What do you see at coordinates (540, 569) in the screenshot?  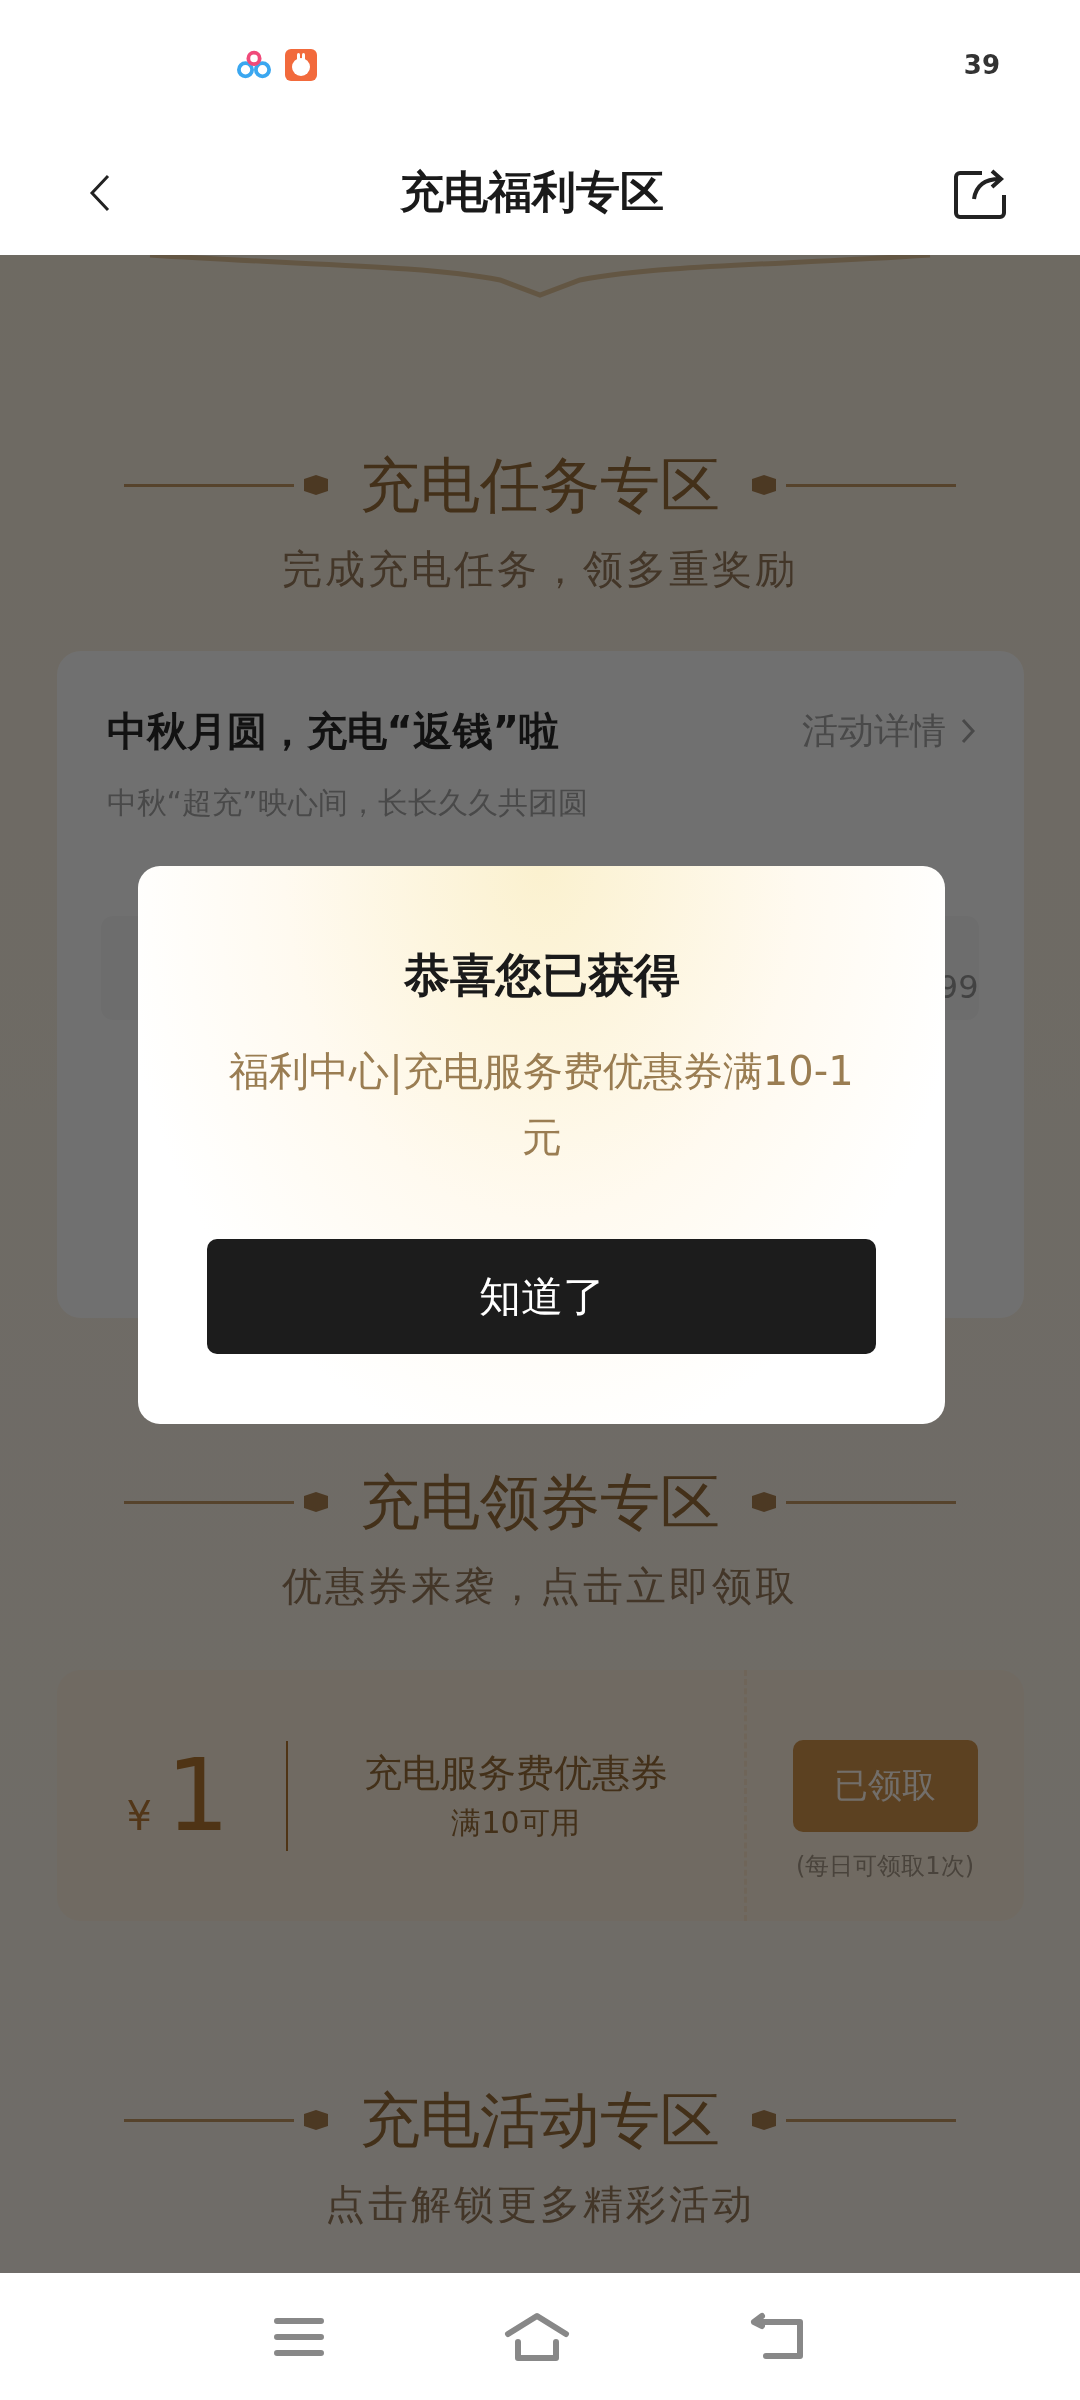 I see `section-subtitle: 完成充电任务，领多重奖励` at bounding box center [540, 569].